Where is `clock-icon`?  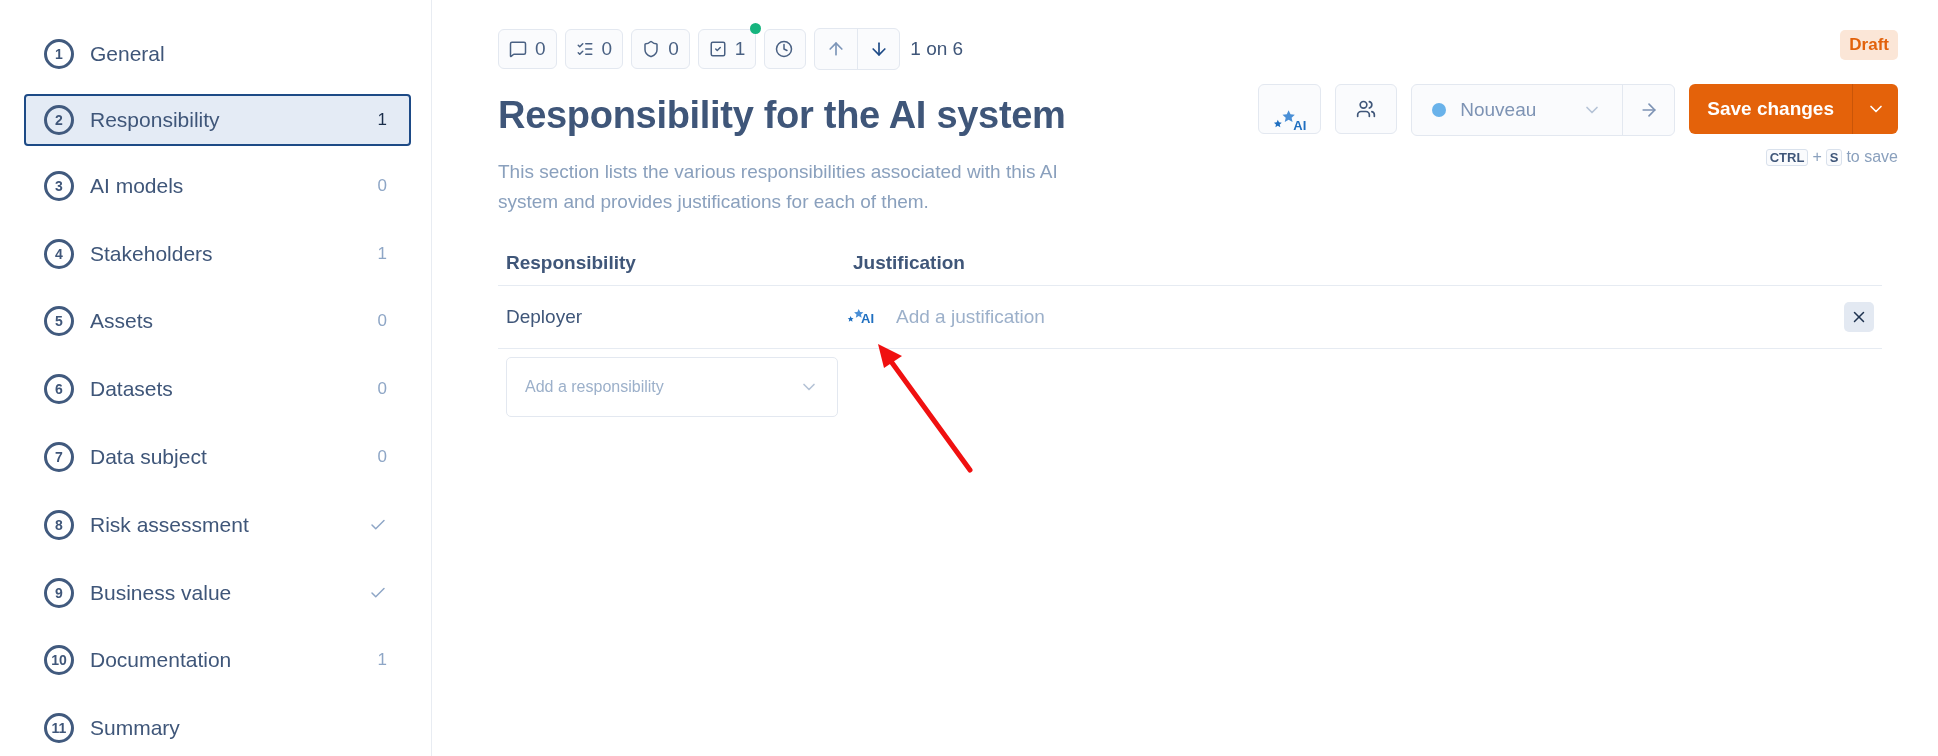 clock-icon is located at coordinates (784, 49).